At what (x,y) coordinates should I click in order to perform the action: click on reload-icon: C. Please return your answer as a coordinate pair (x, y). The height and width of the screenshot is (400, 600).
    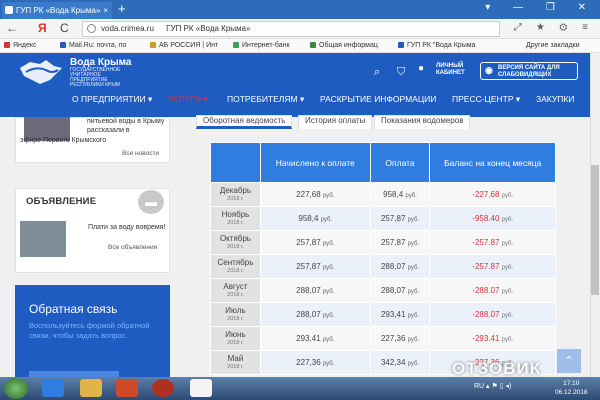
    Looking at the image, I should click on (64, 28).